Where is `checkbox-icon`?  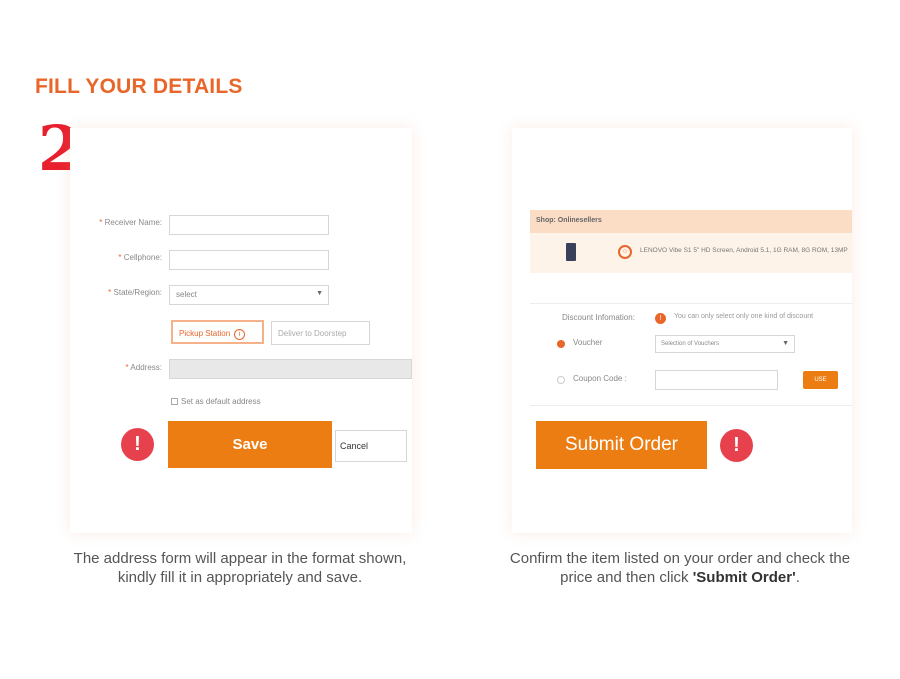
checkbox-icon is located at coordinates (174, 401).